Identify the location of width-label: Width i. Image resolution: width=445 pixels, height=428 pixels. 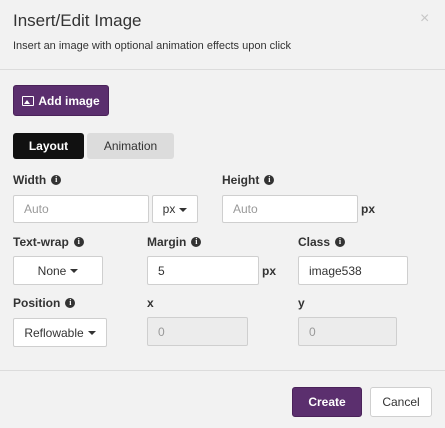
(37, 180).